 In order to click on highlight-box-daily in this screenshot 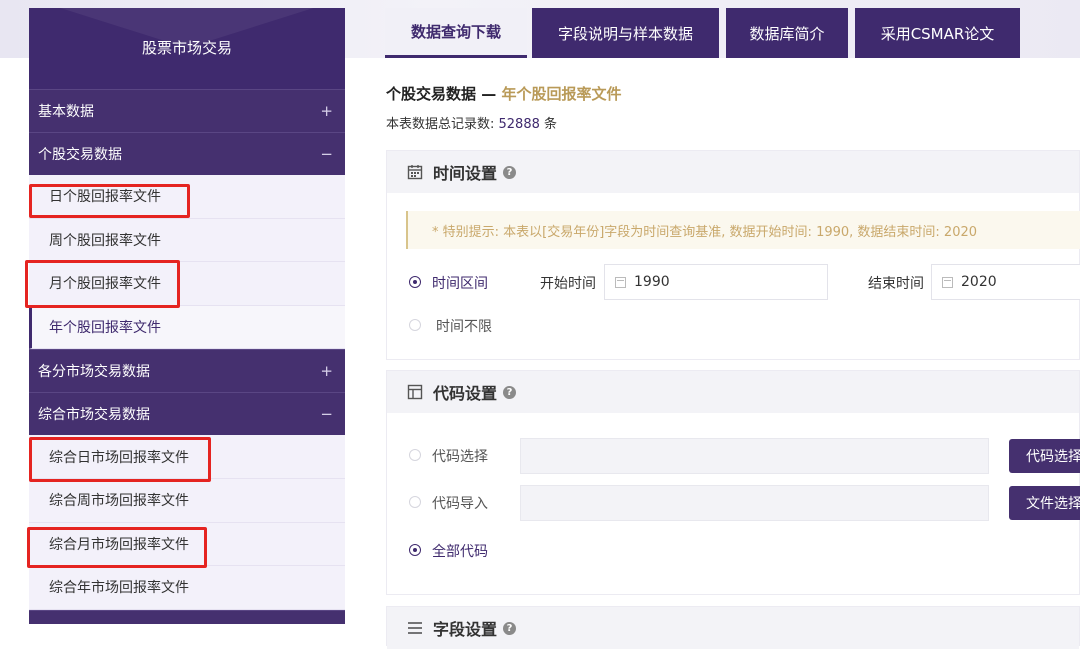, I will do `click(109, 201)`.